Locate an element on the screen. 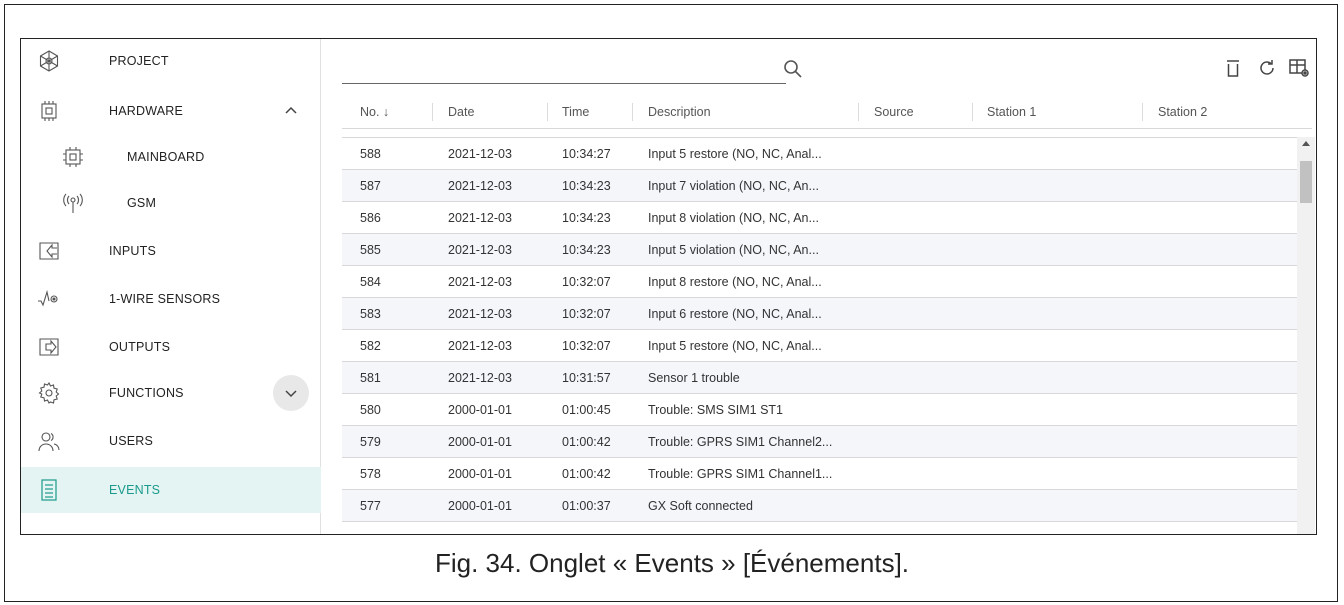  sidebar-item-gsm: GSM is located at coordinates (171, 203).